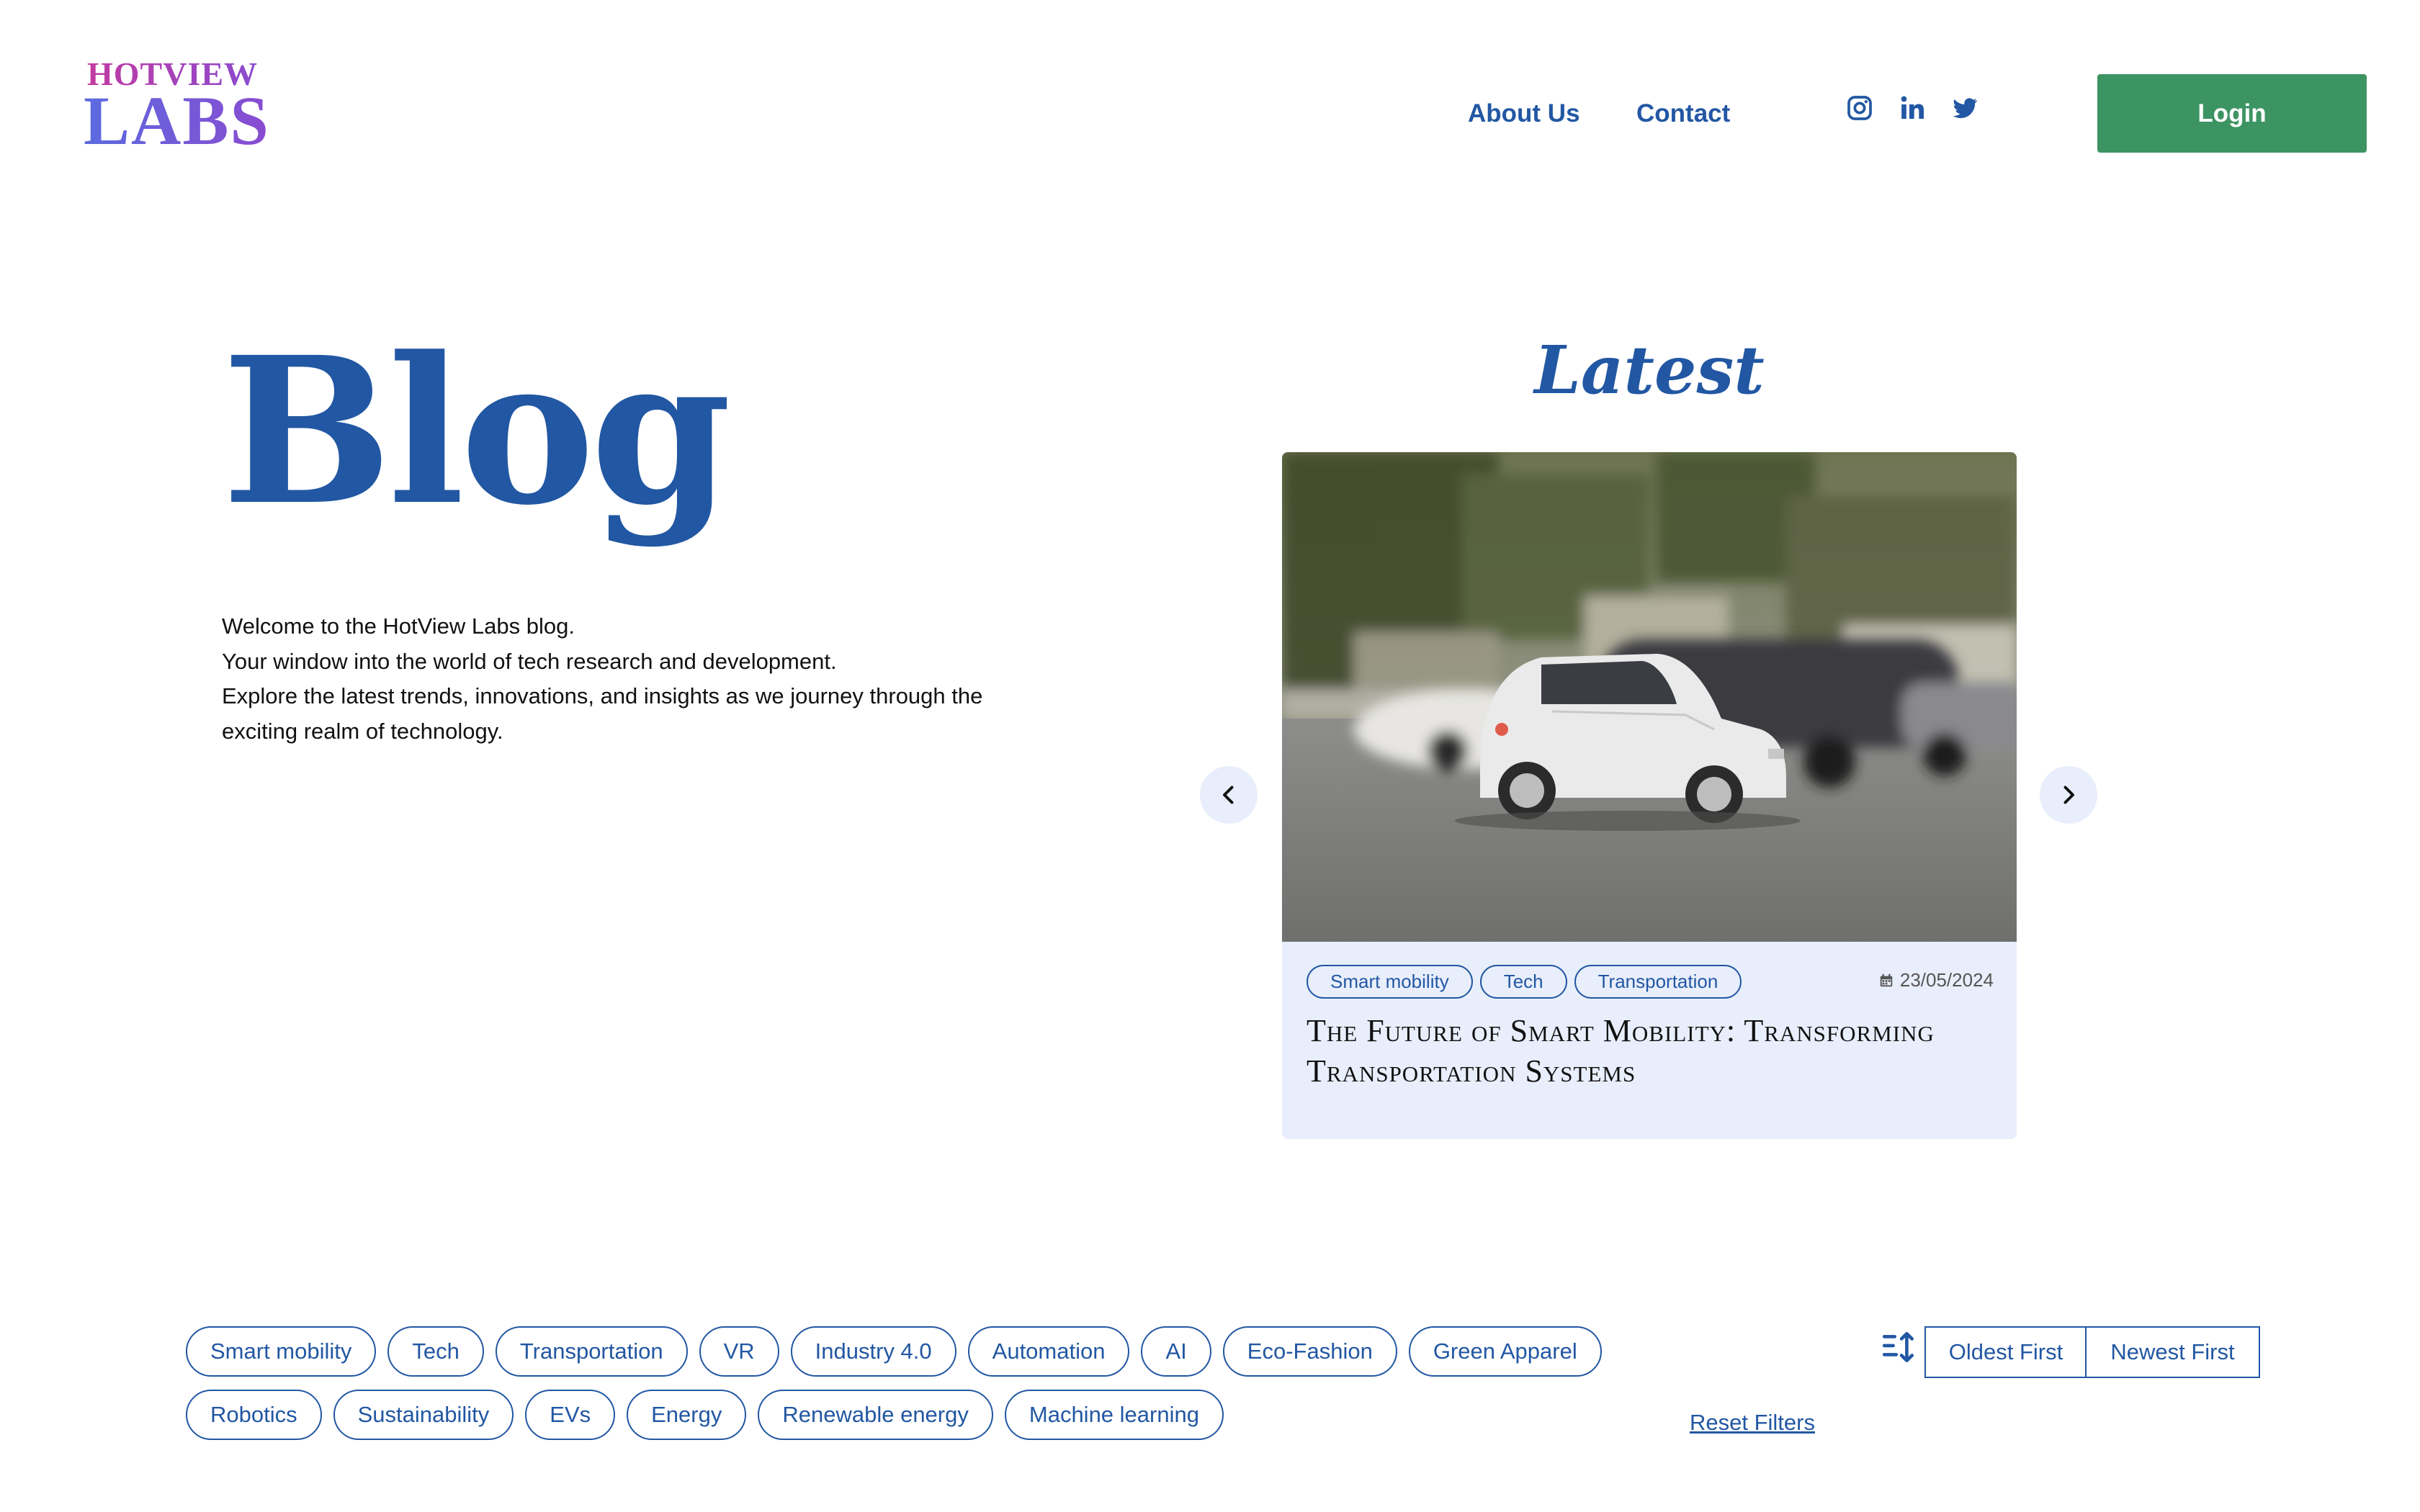 The height and width of the screenshot is (1512, 2420). What do you see at coordinates (1390, 982) in the screenshot?
I see `post-tag: Smart mobility` at bounding box center [1390, 982].